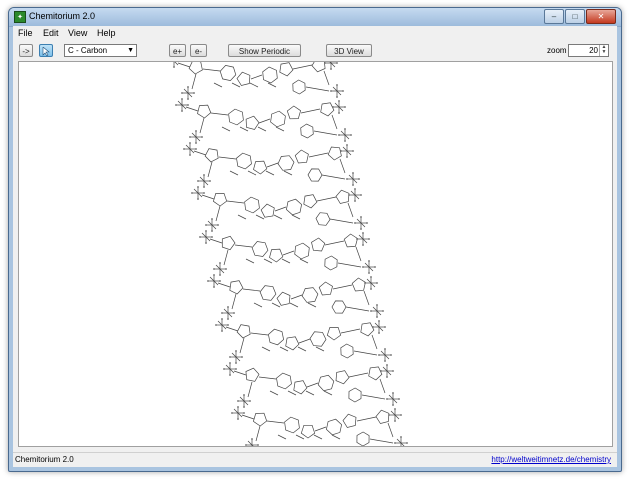 The height and width of the screenshot is (480, 630). What do you see at coordinates (177, 50) in the screenshot?
I see `add-electron-button: e+` at bounding box center [177, 50].